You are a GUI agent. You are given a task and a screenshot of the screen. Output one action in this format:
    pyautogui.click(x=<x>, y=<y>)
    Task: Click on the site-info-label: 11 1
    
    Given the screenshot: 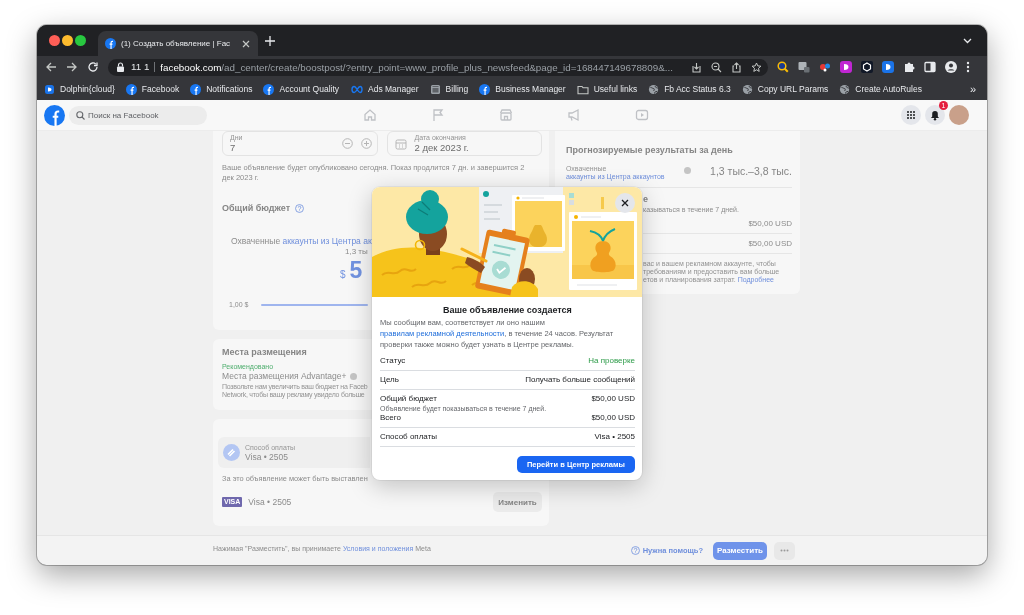 What is the action you would take?
    pyautogui.click(x=143, y=67)
    